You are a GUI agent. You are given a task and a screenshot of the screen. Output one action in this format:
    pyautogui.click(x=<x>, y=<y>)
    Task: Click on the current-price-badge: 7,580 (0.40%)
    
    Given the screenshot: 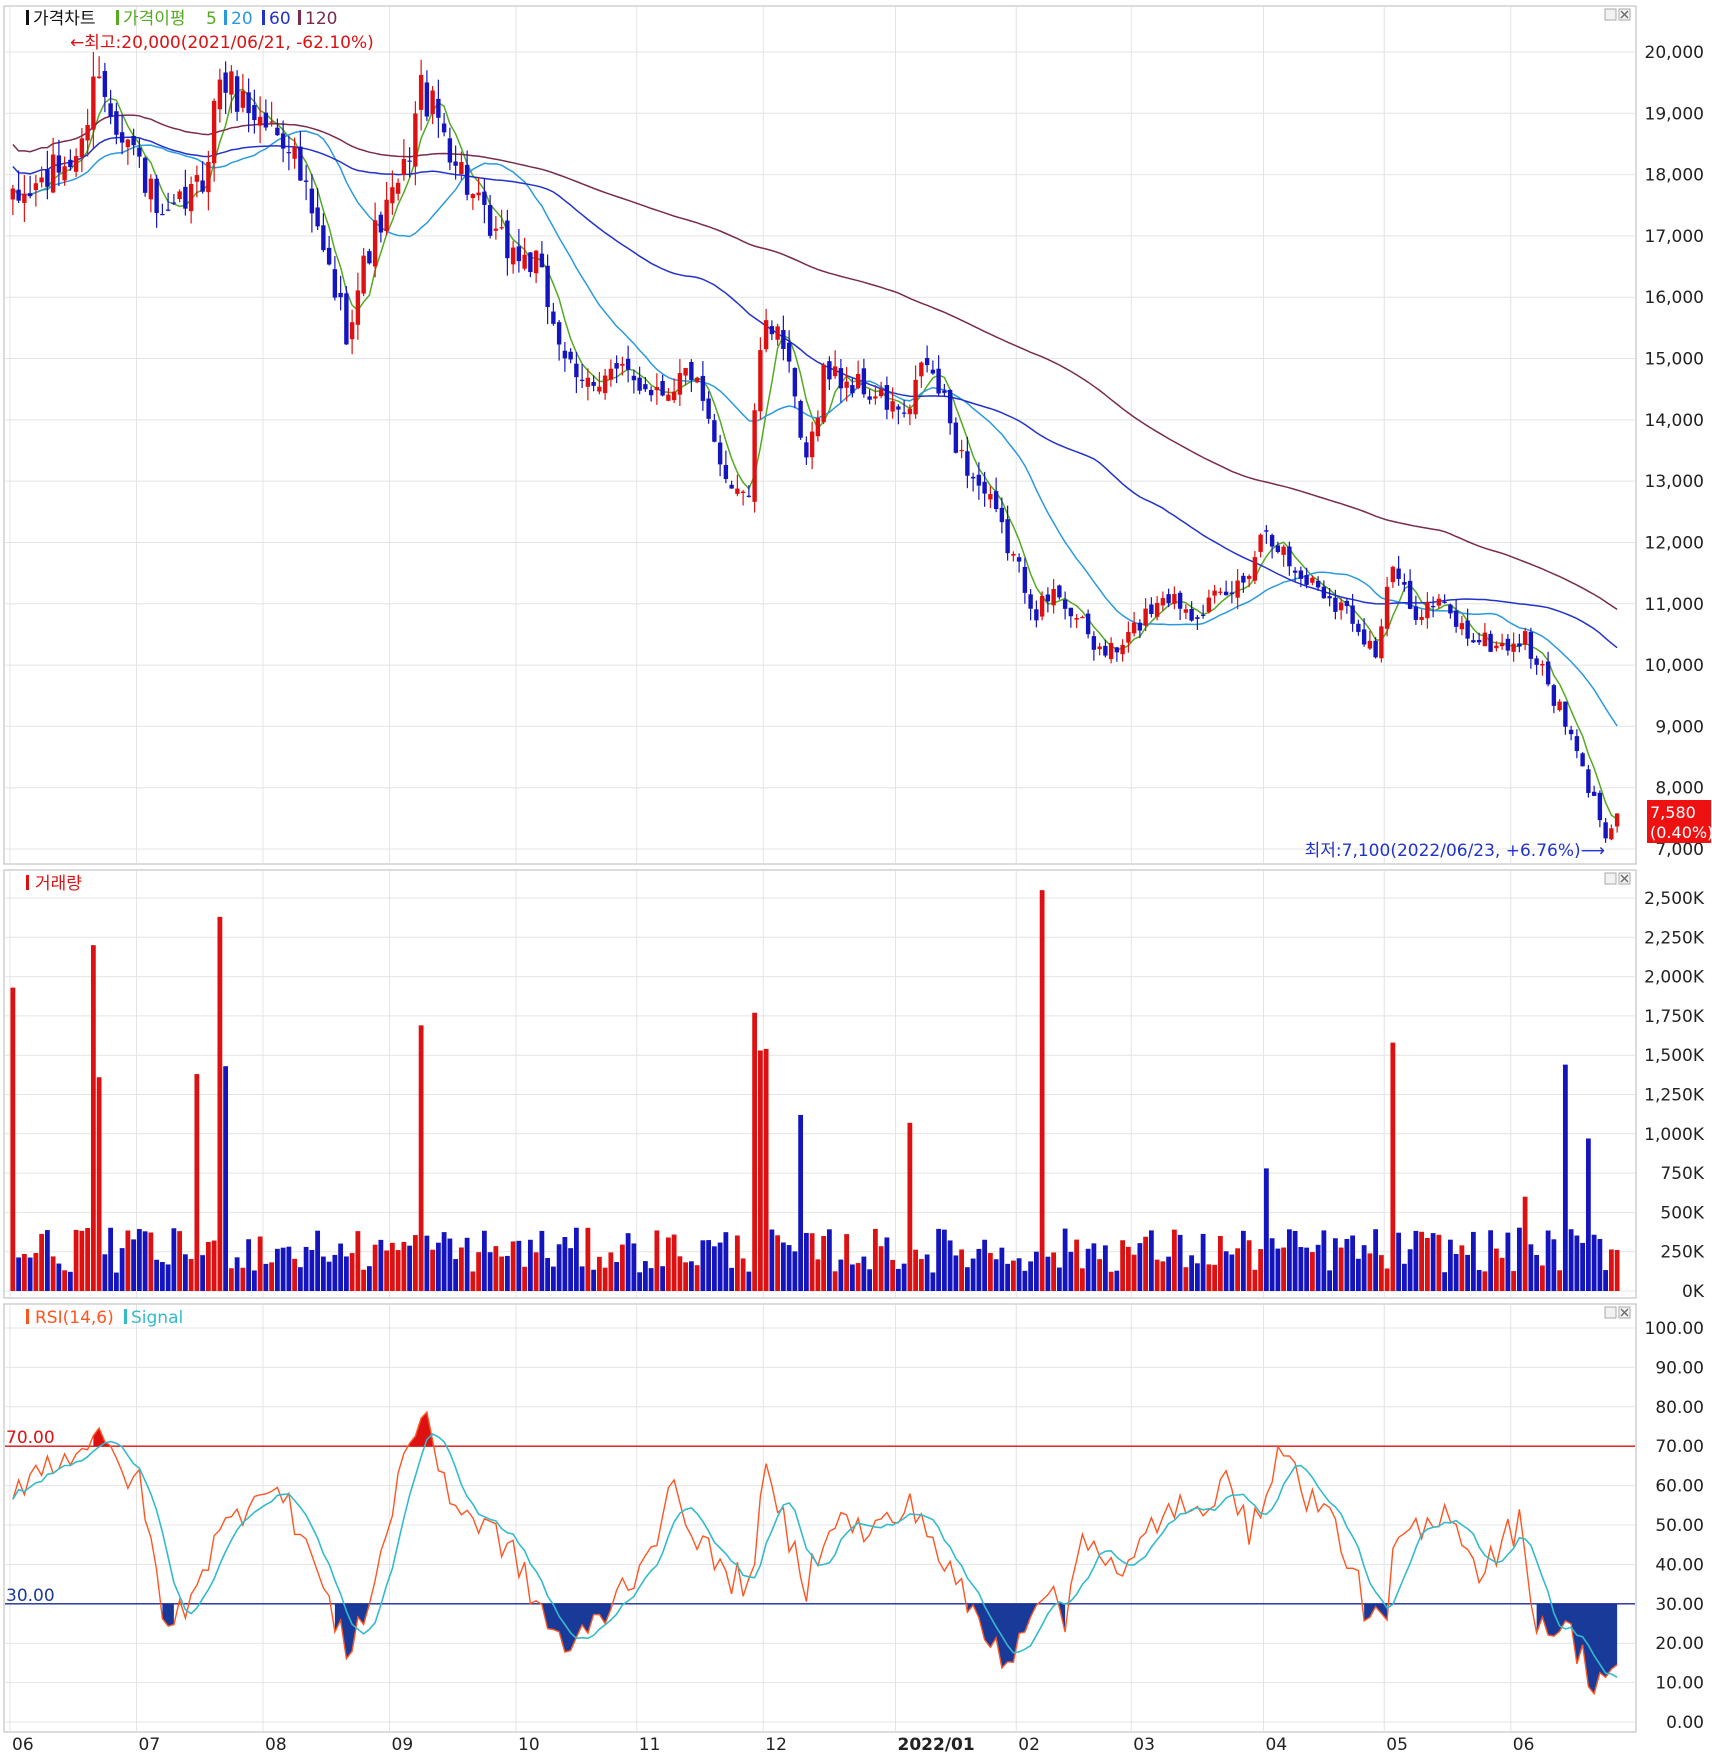 What is the action you would take?
    pyautogui.click(x=1679, y=821)
    